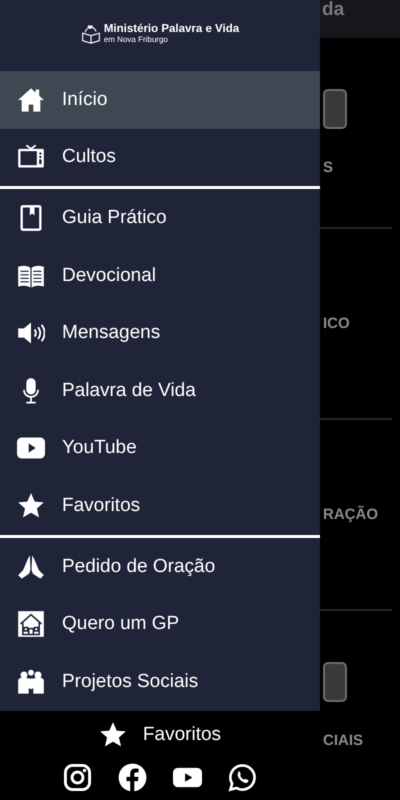 This screenshot has height=800, width=400. What do you see at coordinates (160, 734) in the screenshot?
I see `favorites-link: Favoritos` at bounding box center [160, 734].